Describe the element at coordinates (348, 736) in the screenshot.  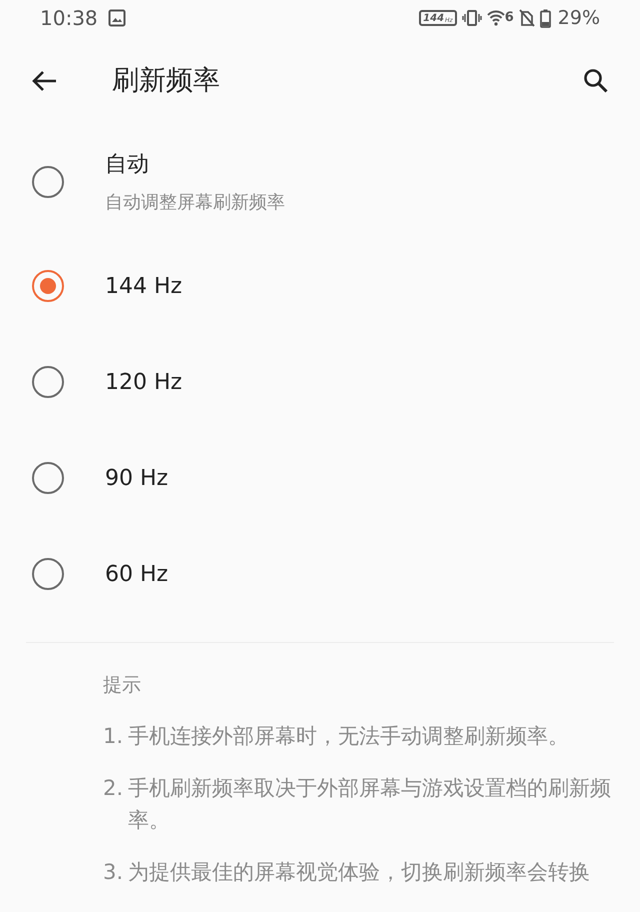
I see `tip-text: 手机连接外部屏幕时，无法手动调整刷新频率。` at that location.